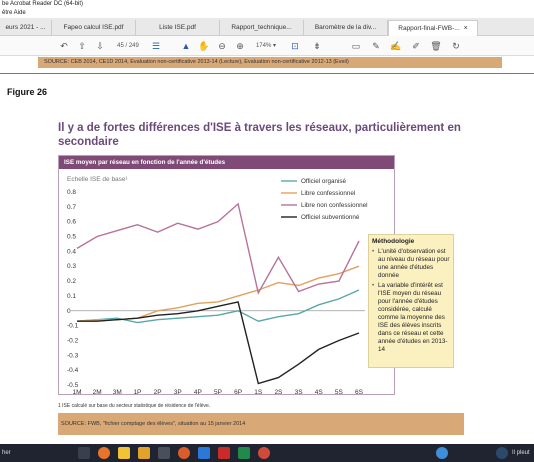 Image resolution: width=534 pixels, height=462 pixels. I want to click on y-tick-label: 0.4, so click(71, 251).